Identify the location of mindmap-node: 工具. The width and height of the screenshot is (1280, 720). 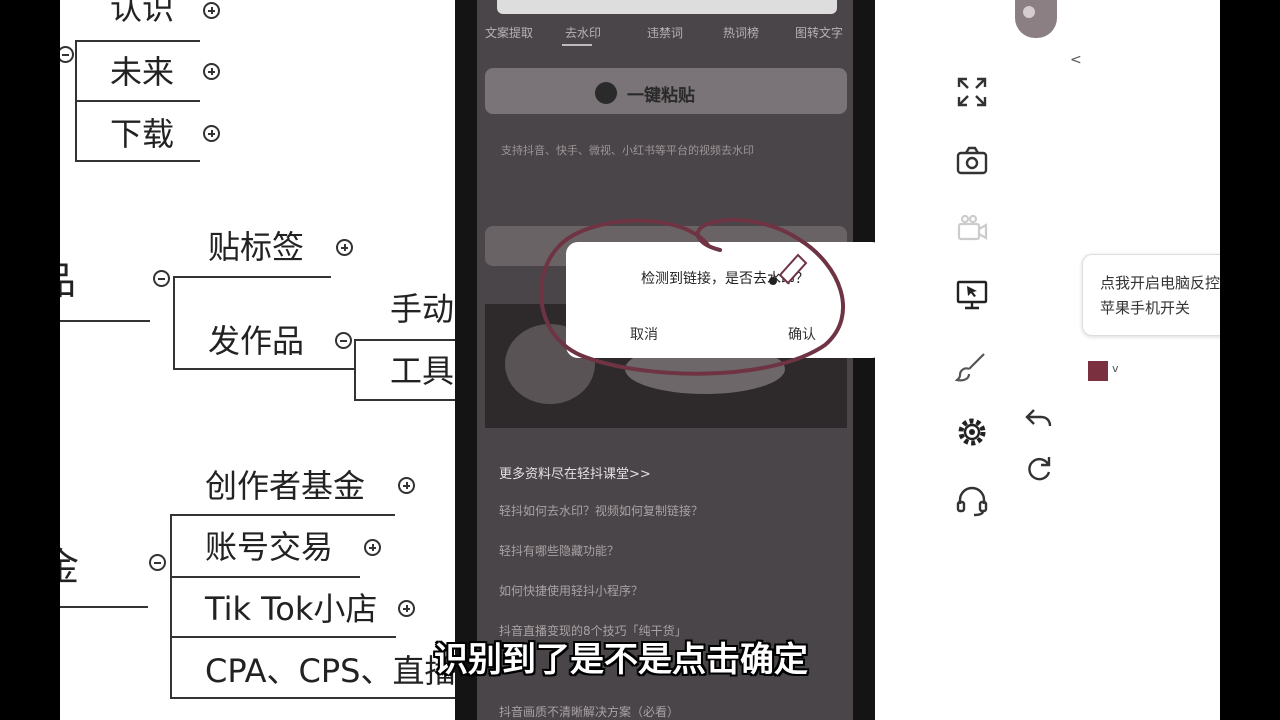
(422, 371).